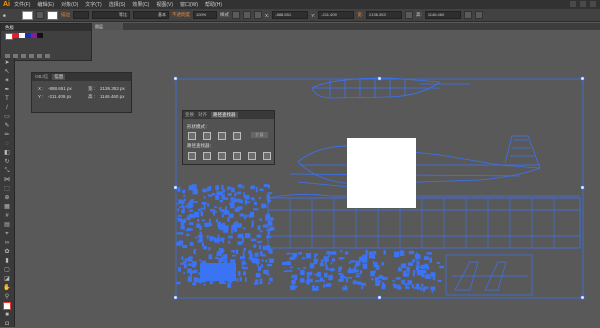 The image size is (600, 328). Describe the element at coordinates (218, 272) in the screenshot. I see `part-block` at that location.